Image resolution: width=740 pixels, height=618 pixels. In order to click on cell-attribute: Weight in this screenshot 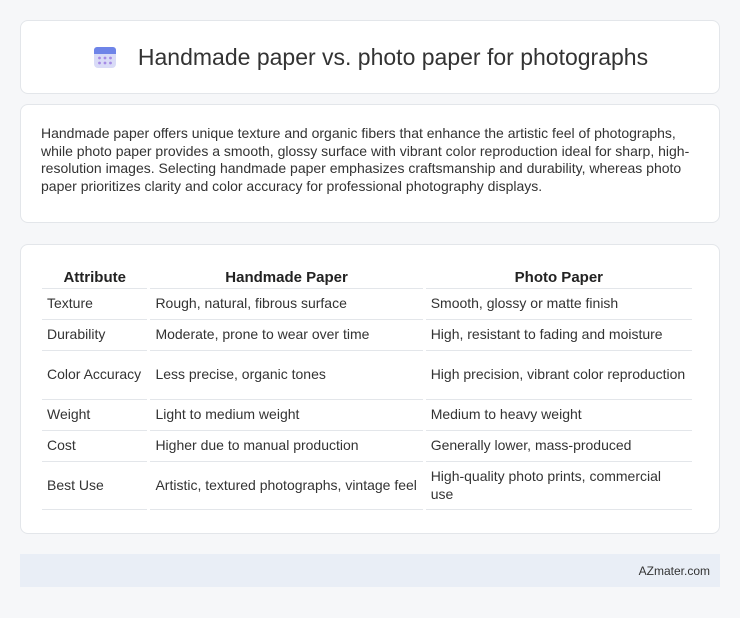, I will do `click(95, 414)`.